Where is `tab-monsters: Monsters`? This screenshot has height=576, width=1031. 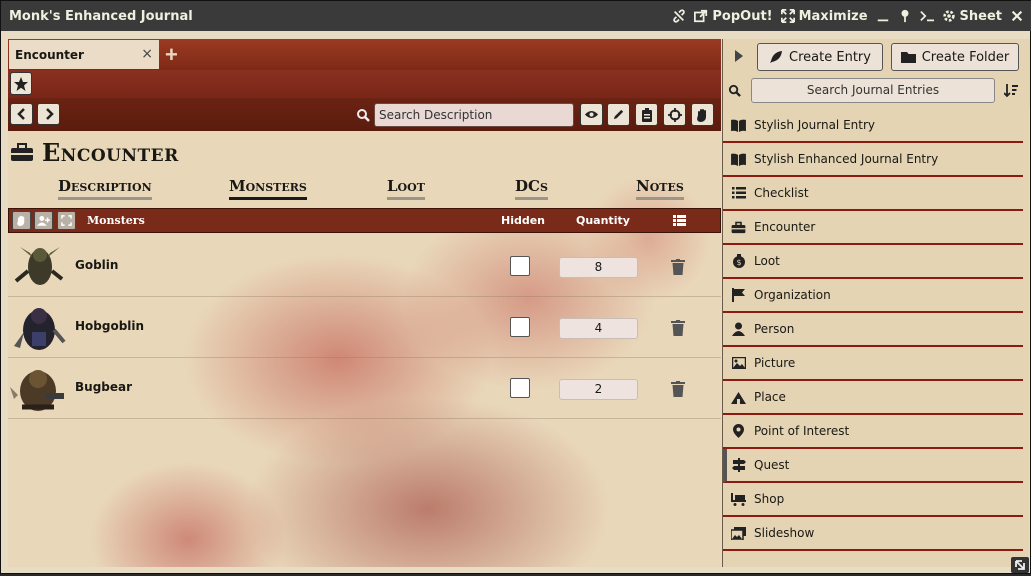 tab-monsters: Monsters is located at coordinates (268, 188).